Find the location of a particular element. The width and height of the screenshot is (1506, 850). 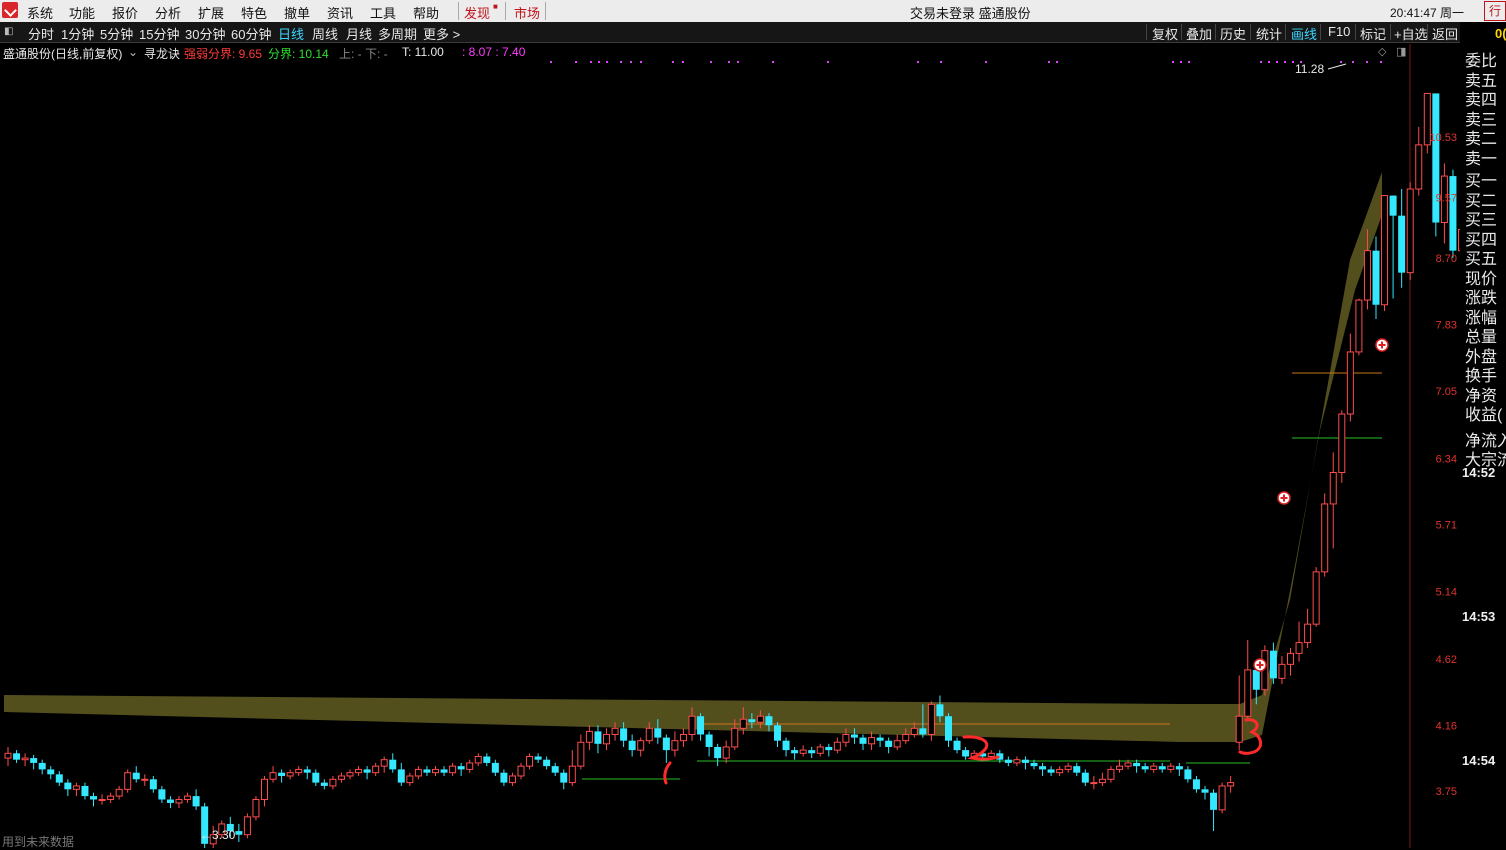

high-price-label: 11.28 is located at coordinates (1309, 69).